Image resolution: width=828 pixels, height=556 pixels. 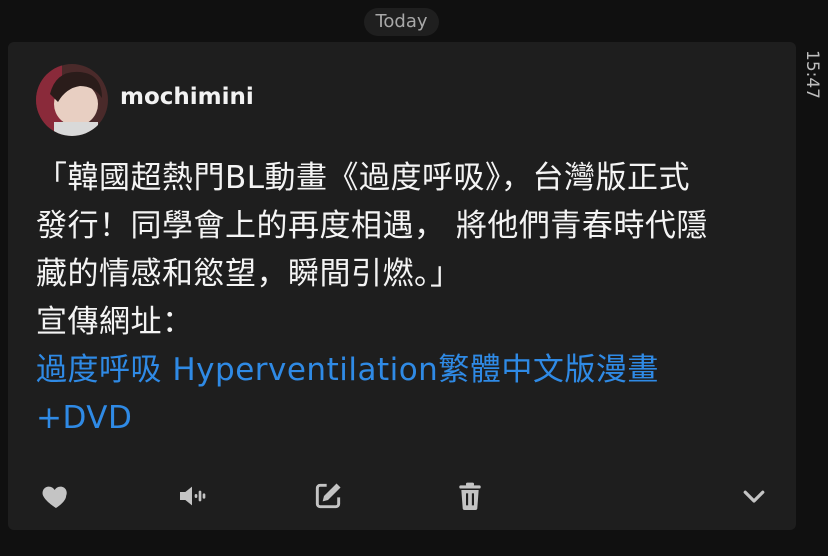 What do you see at coordinates (406, 418) in the screenshot?
I see `promo-link: +DVD` at bounding box center [406, 418].